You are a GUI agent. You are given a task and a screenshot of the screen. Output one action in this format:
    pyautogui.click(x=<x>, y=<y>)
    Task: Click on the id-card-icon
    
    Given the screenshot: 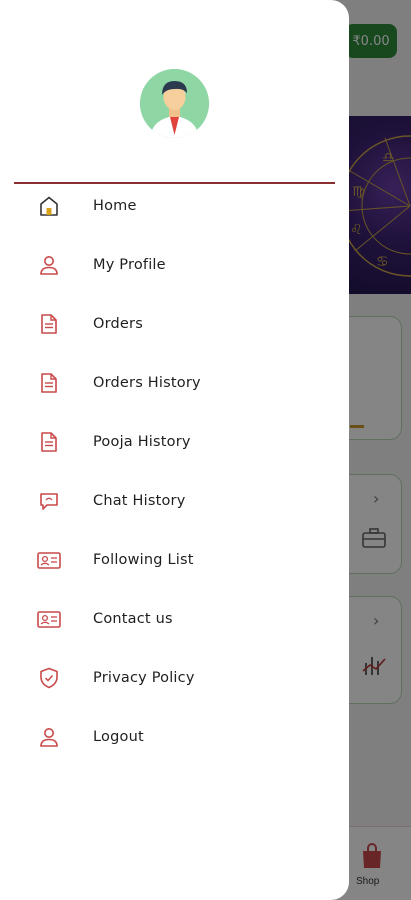 What is the action you would take?
    pyautogui.click(x=49, y=560)
    